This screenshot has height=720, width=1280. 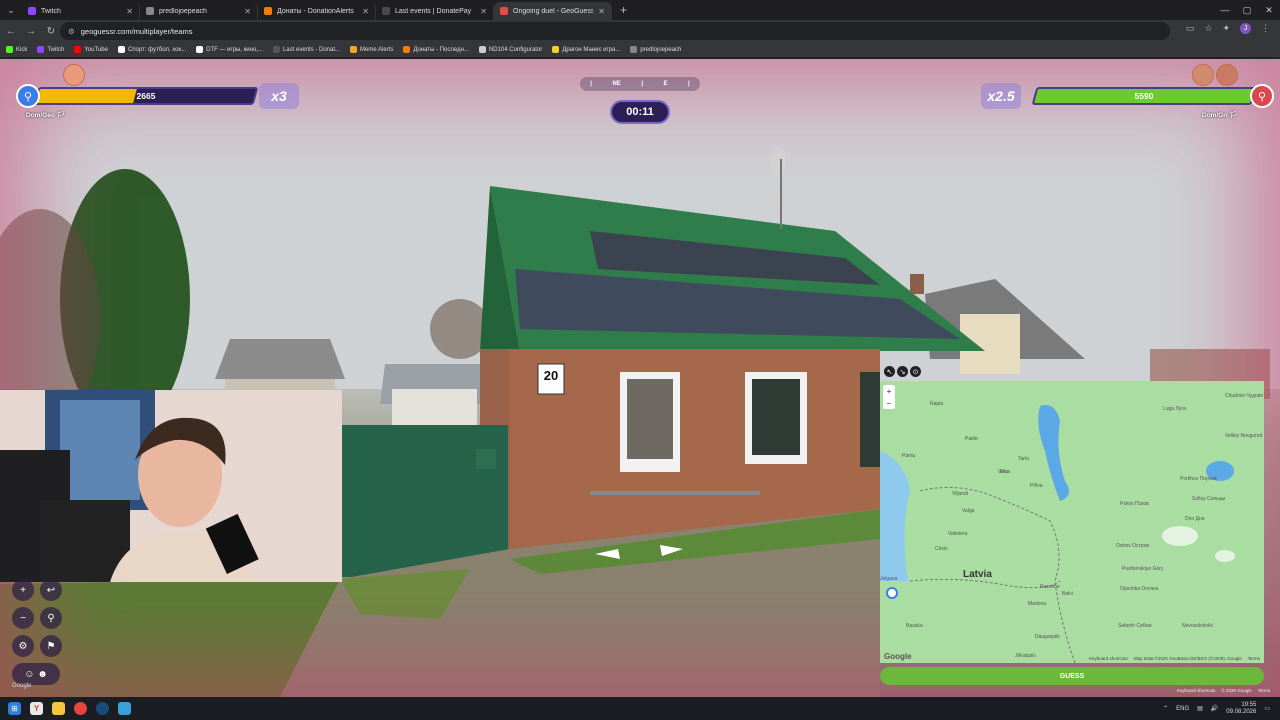 I want to click on extensions-icon: ✦, so click(x=1226, y=28).